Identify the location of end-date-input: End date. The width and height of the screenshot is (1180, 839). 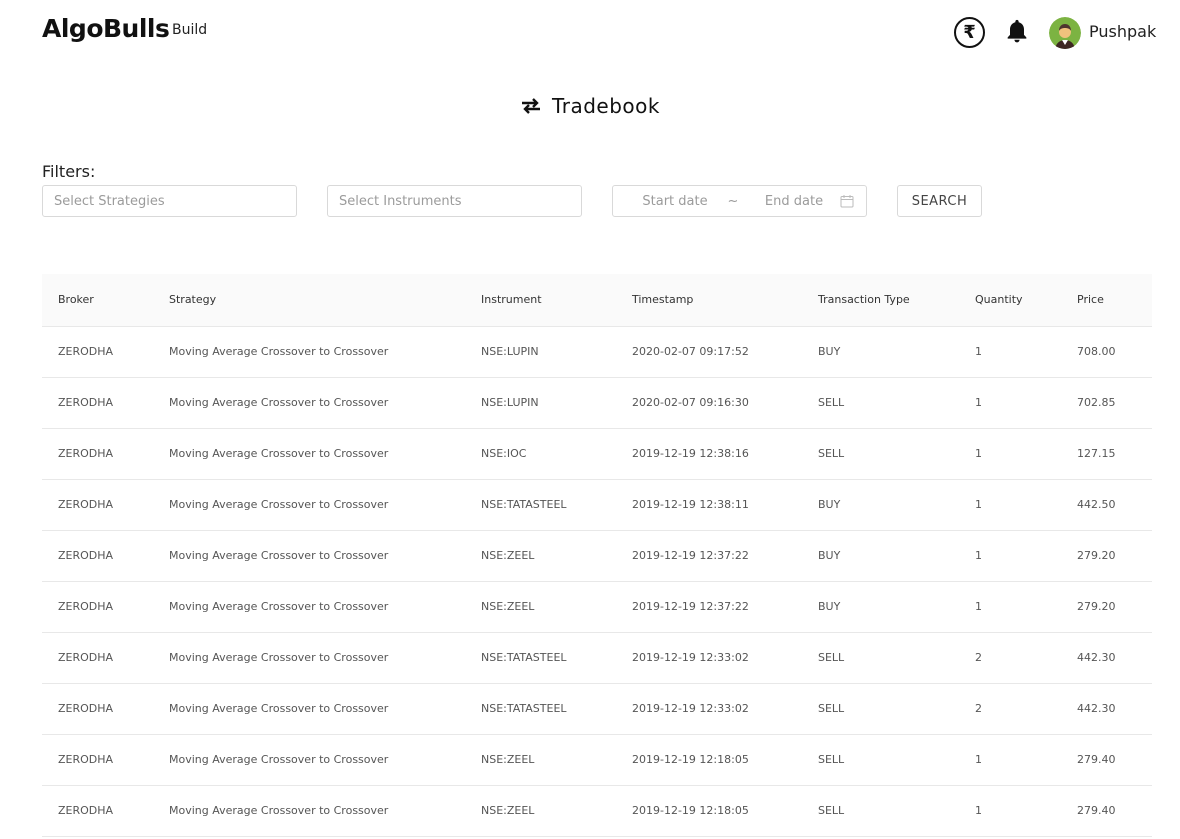
(794, 201).